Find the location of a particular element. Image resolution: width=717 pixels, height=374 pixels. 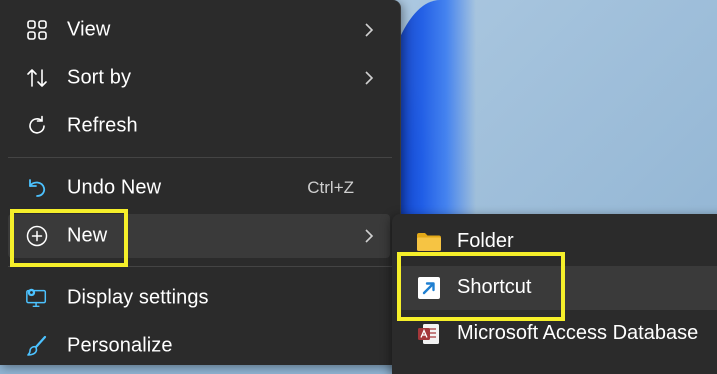

submenu-item-access-database: Microsoft Access Database is located at coordinates (557, 334).